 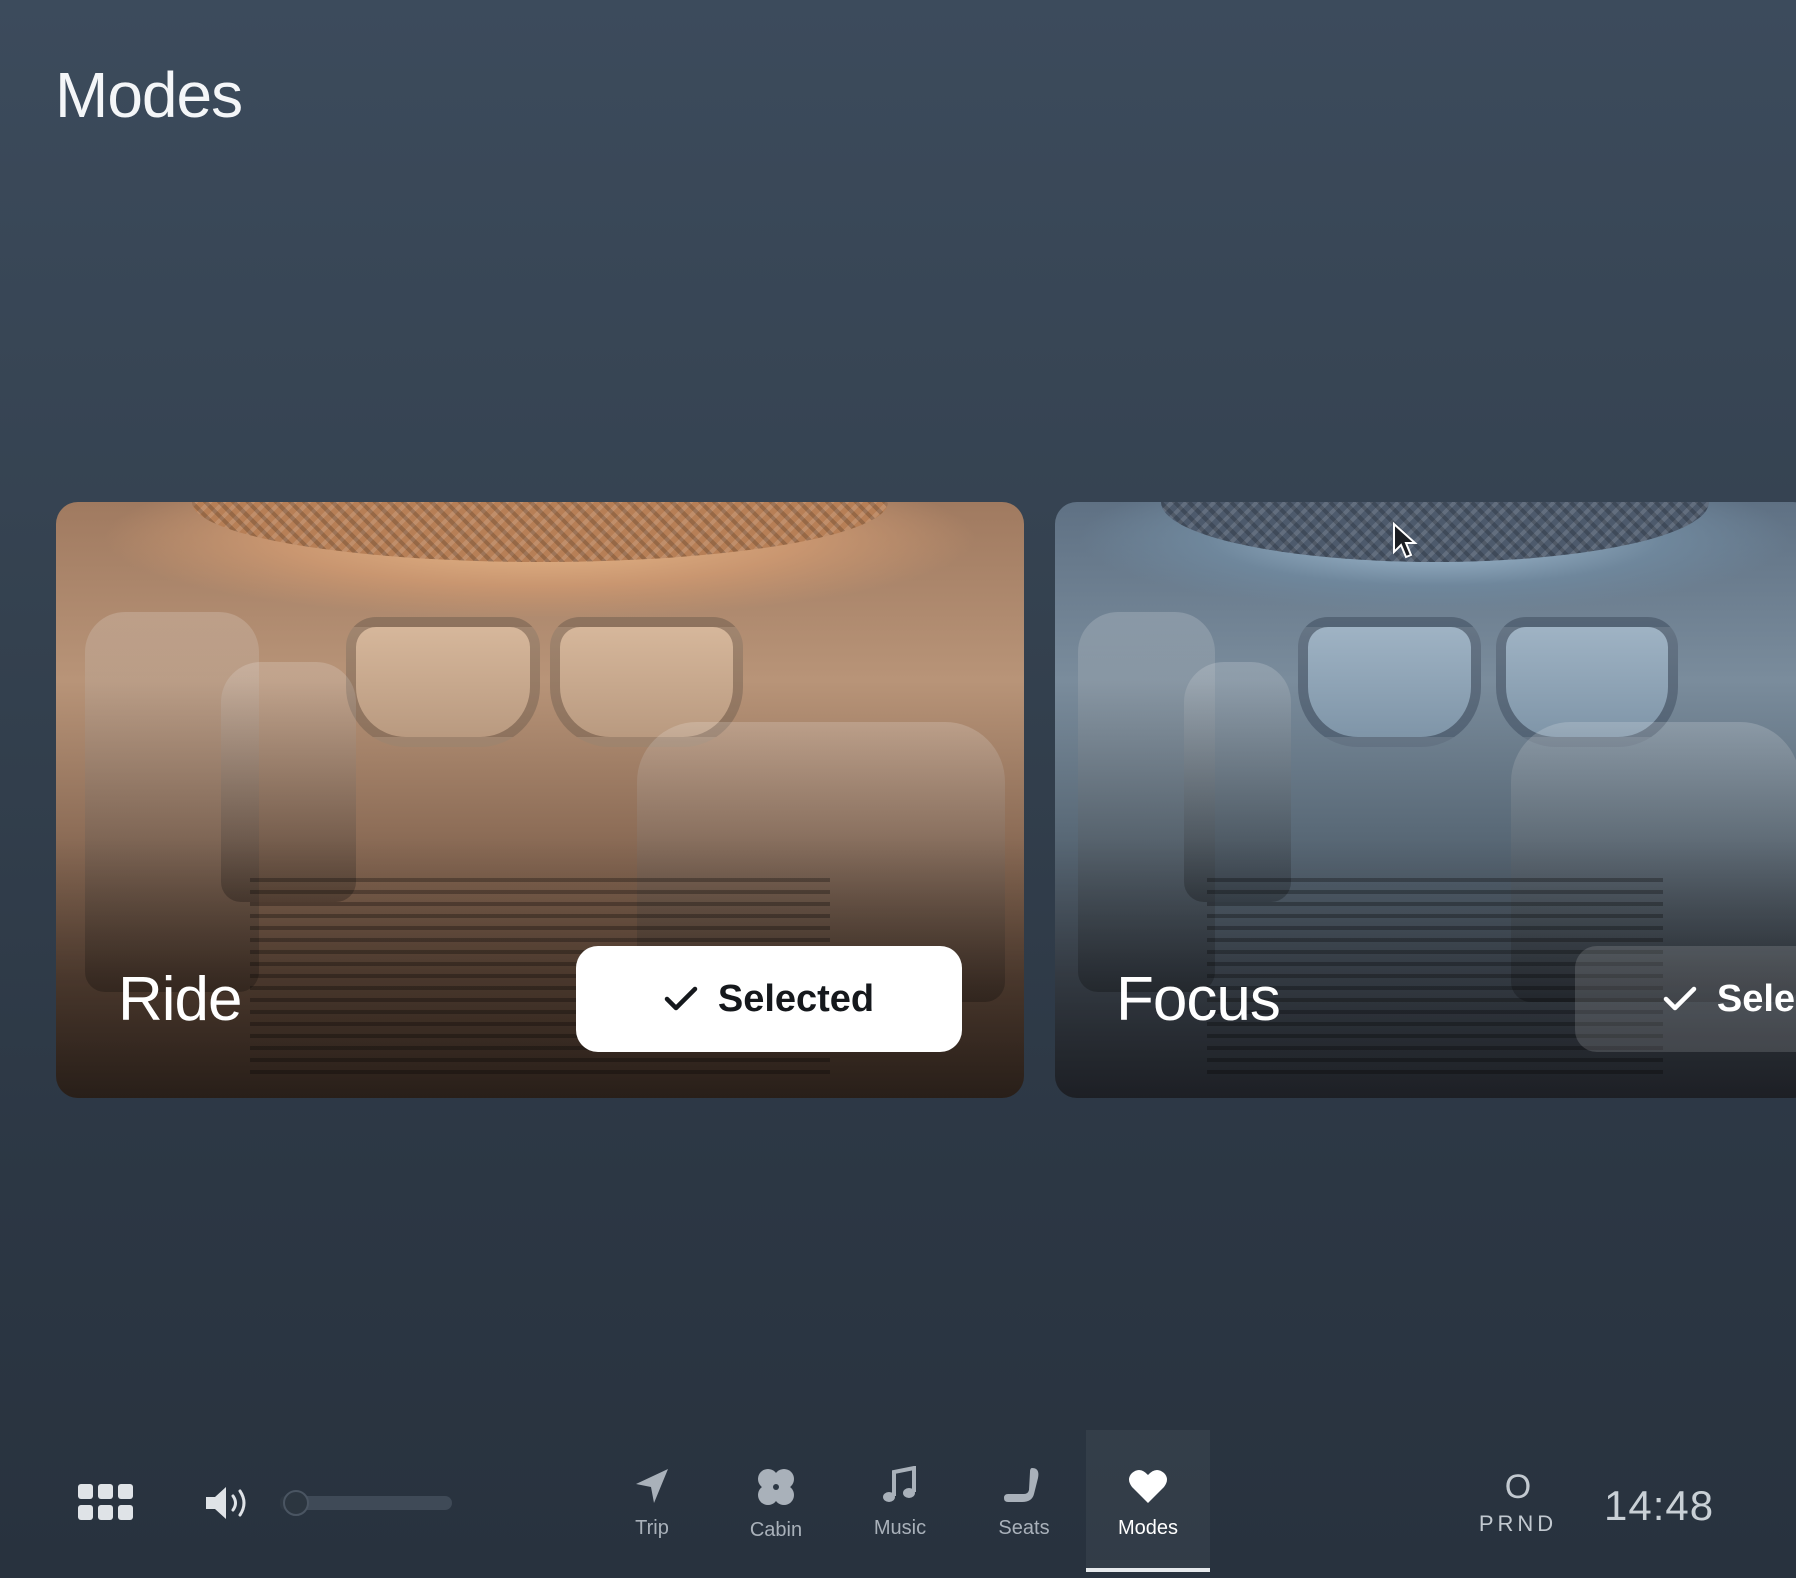 I want to click on nav-item-music: Music, so click(x=900, y=1501).